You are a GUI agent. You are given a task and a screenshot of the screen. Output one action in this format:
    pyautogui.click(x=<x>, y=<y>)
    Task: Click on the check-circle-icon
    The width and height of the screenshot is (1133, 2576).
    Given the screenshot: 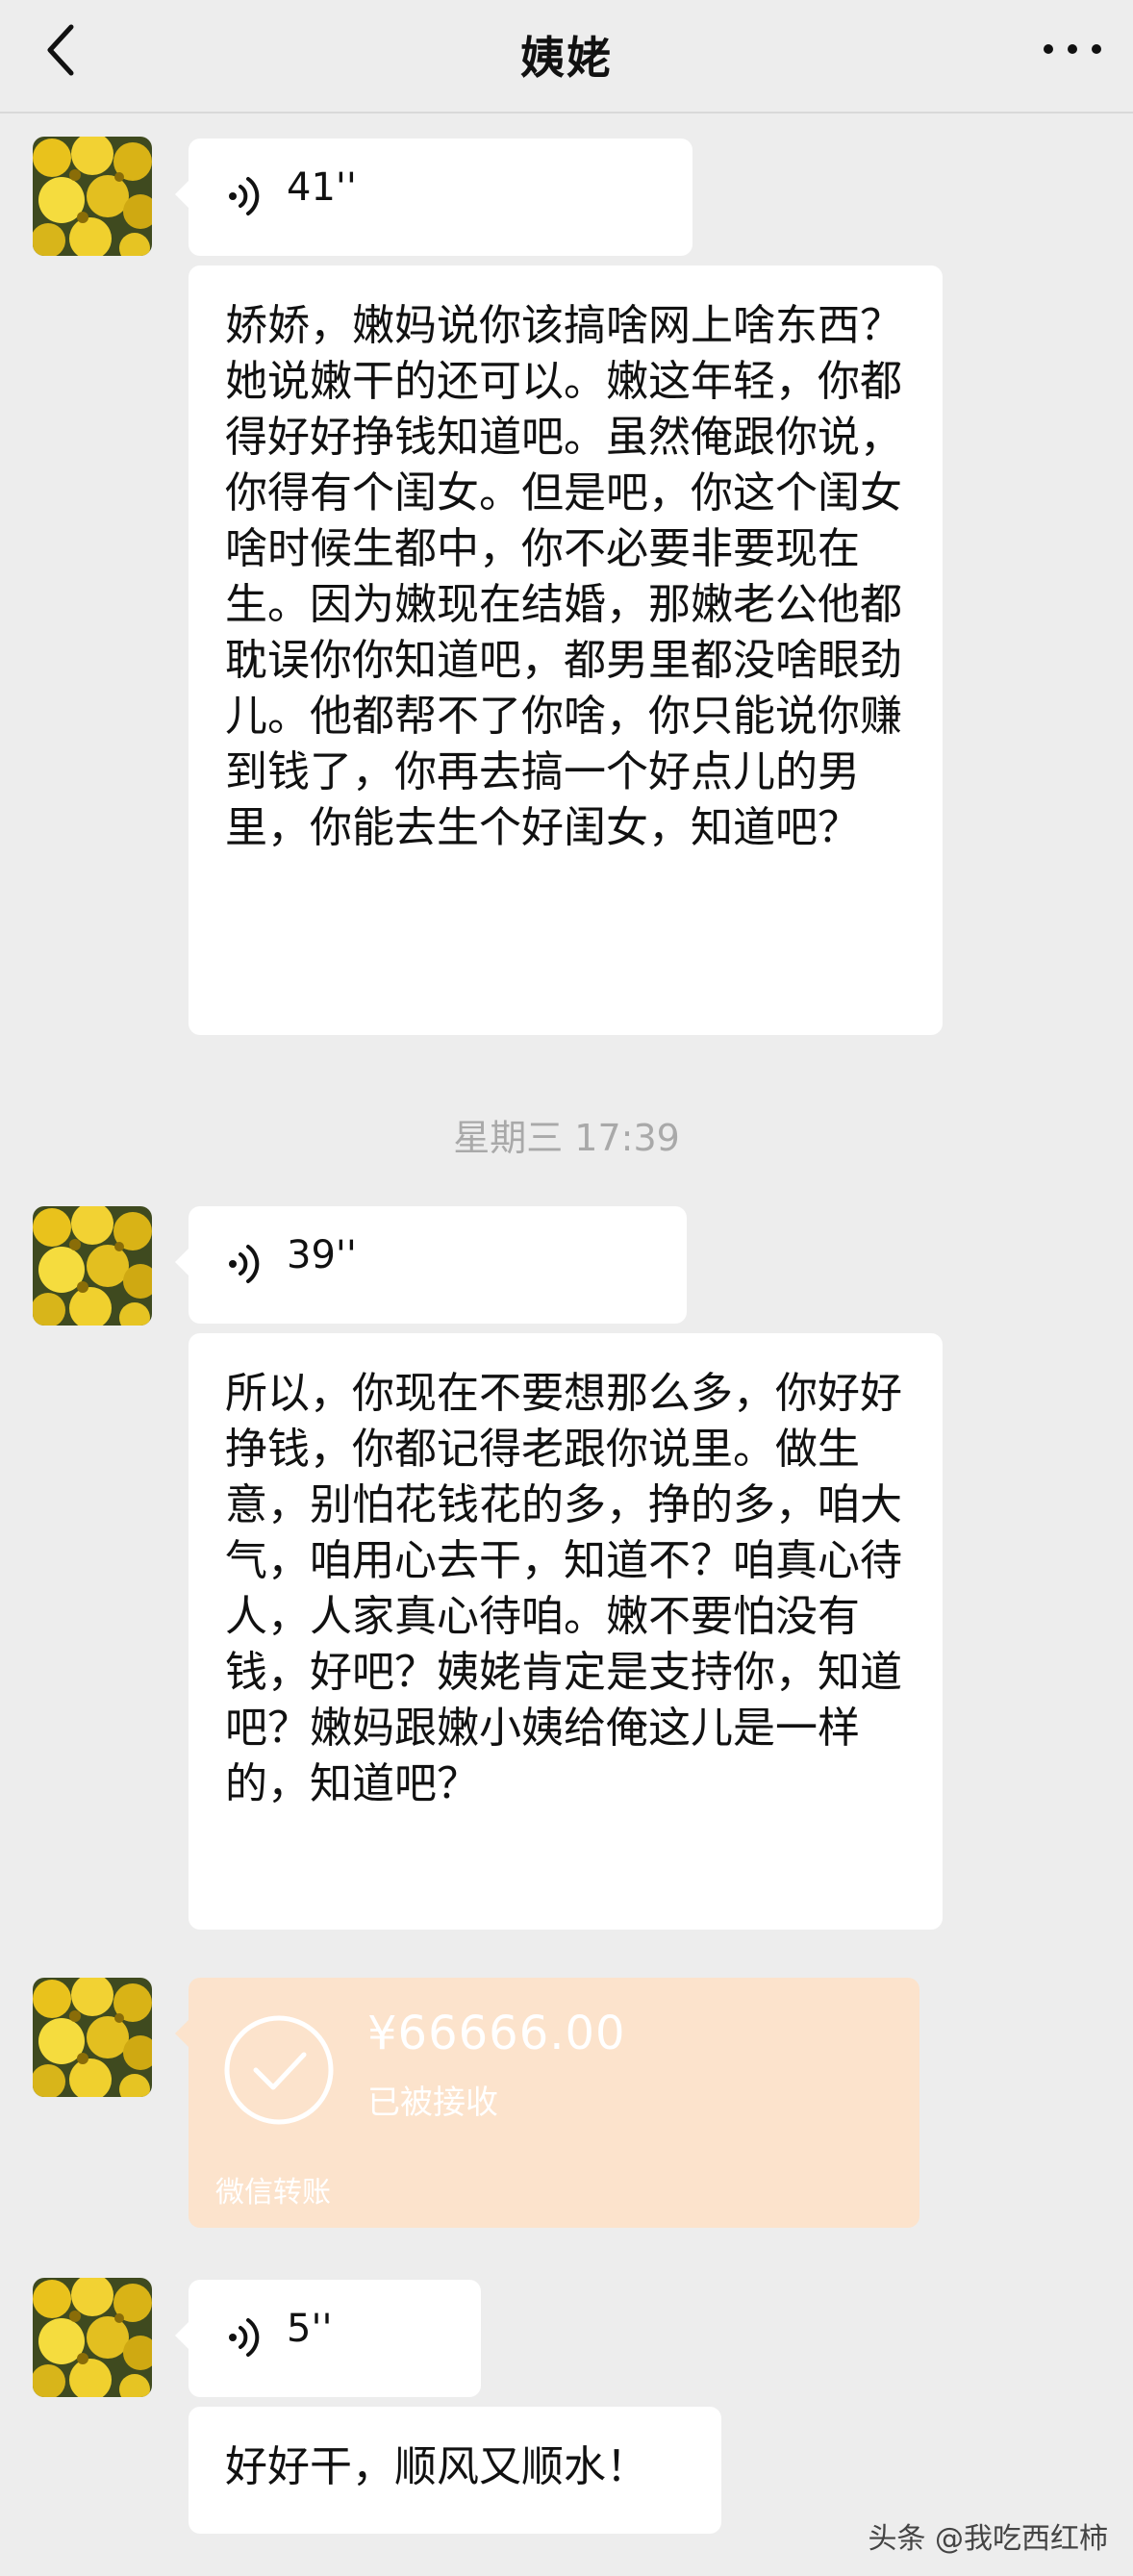 What is the action you would take?
    pyautogui.click(x=279, y=2070)
    